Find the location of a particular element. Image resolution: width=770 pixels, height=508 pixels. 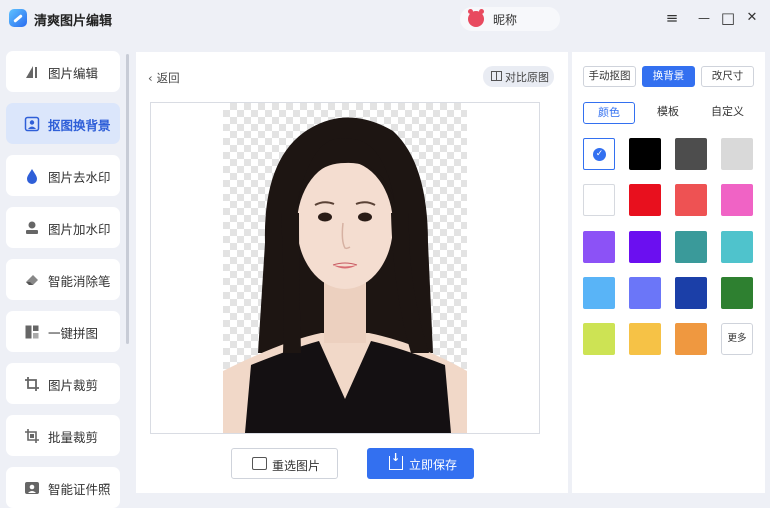

water-drop-icon is located at coordinates (32, 176).